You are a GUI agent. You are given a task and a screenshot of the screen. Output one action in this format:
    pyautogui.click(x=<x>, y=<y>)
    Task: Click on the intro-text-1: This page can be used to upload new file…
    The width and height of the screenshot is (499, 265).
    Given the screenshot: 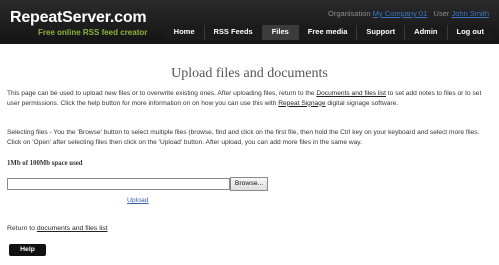 What is the action you would take?
    pyautogui.click(x=162, y=93)
    